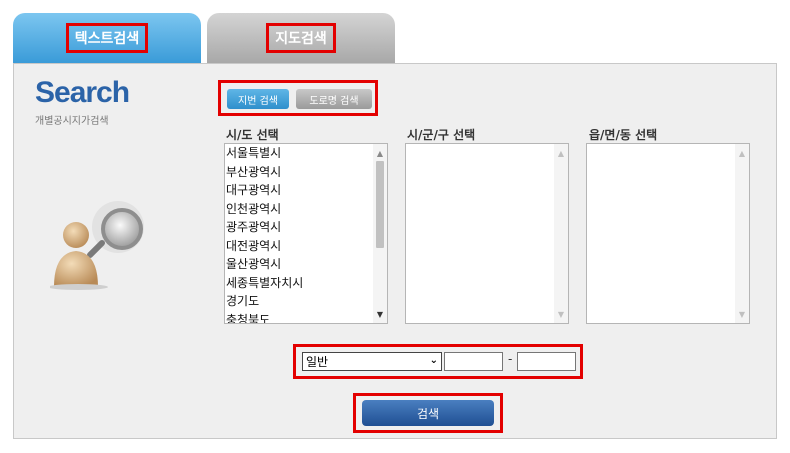 Image resolution: width=790 pixels, height=453 pixels. I want to click on list-item: 서울특별시, so click(299, 153).